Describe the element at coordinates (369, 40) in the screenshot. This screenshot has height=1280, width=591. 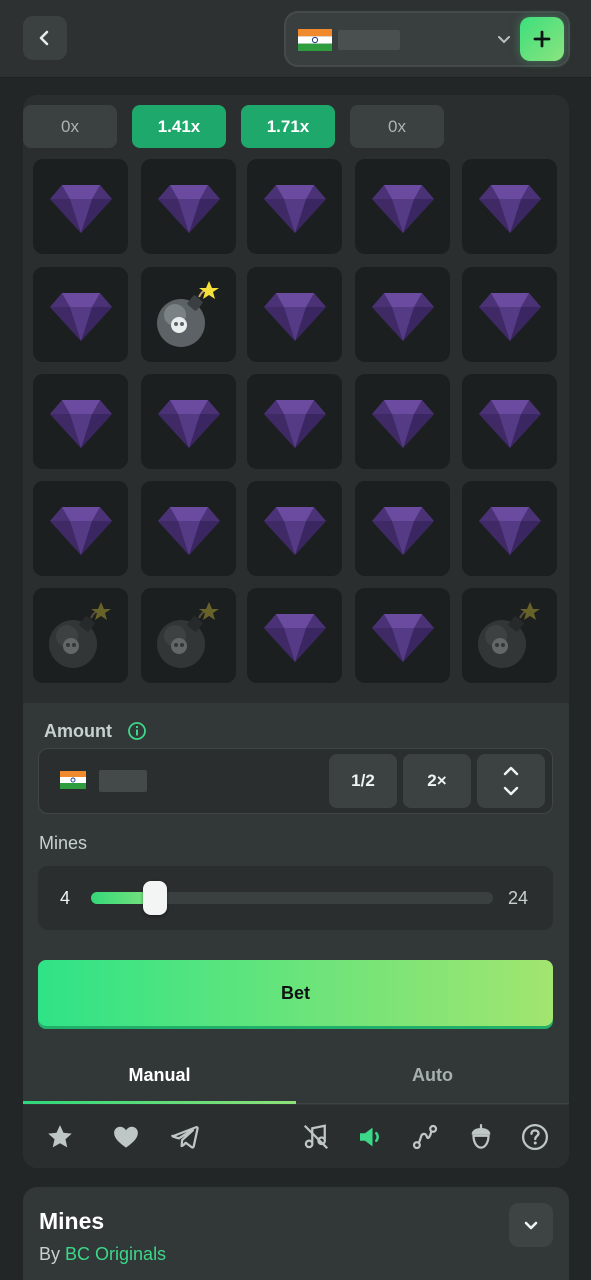
I see `wallet-balance-redacted` at that location.